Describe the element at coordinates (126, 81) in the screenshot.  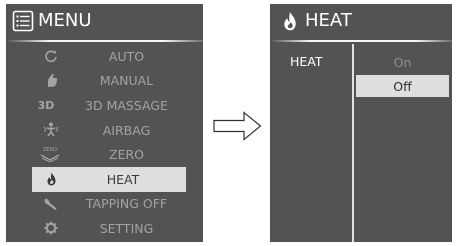
I see `menu-item-label: MANUAL` at that location.